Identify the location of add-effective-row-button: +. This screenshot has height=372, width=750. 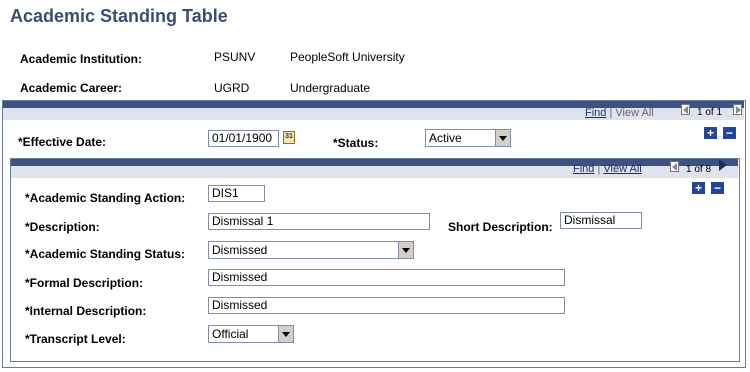
(710, 133).